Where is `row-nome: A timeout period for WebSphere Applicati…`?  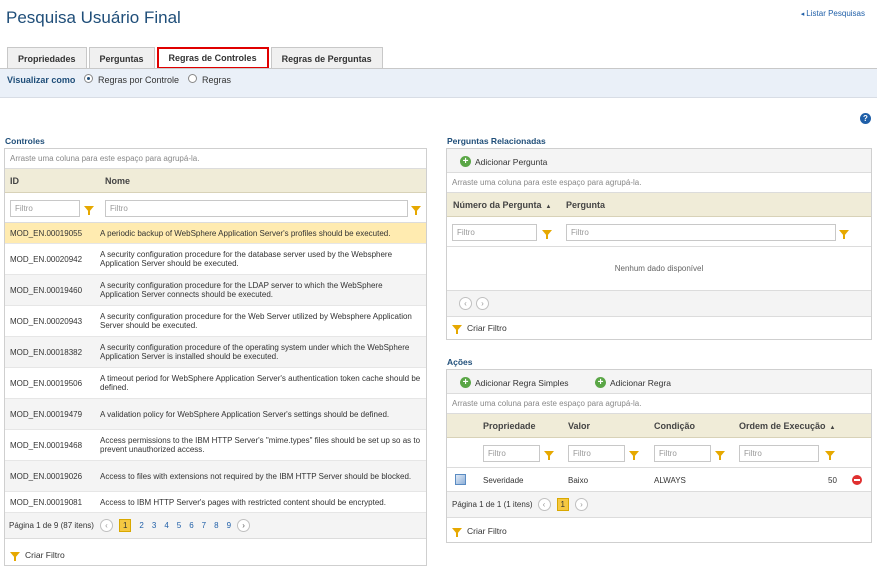
row-nome: A timeout period for WebSphere Applicati… is located at coordinates (260, 383).